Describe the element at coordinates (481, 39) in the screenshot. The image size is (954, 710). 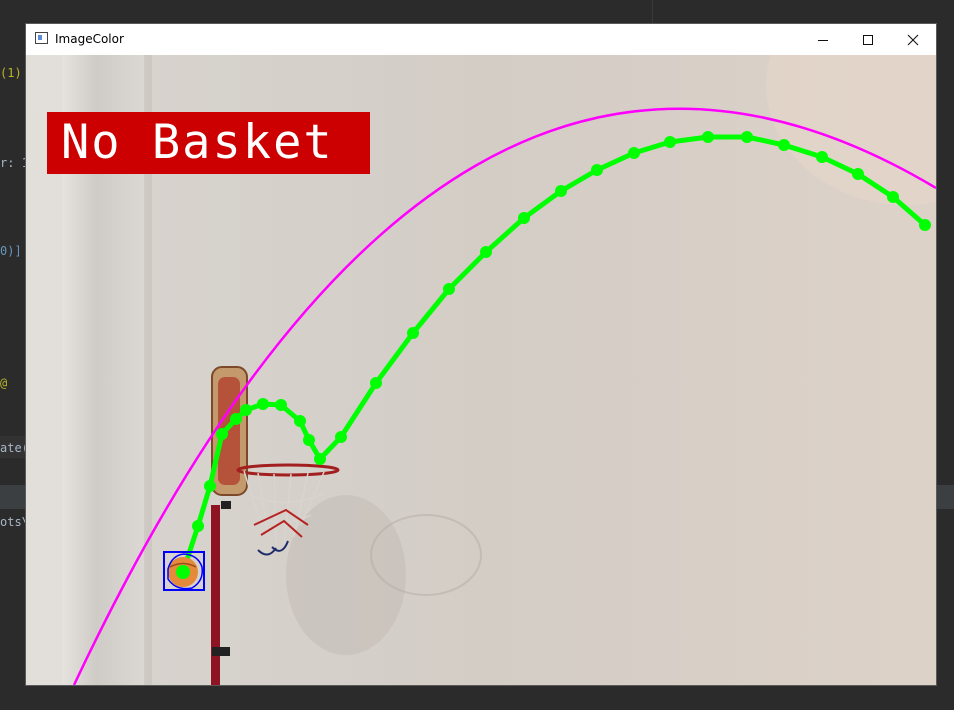
I see `window-titlebar: ImageColor` at that location.